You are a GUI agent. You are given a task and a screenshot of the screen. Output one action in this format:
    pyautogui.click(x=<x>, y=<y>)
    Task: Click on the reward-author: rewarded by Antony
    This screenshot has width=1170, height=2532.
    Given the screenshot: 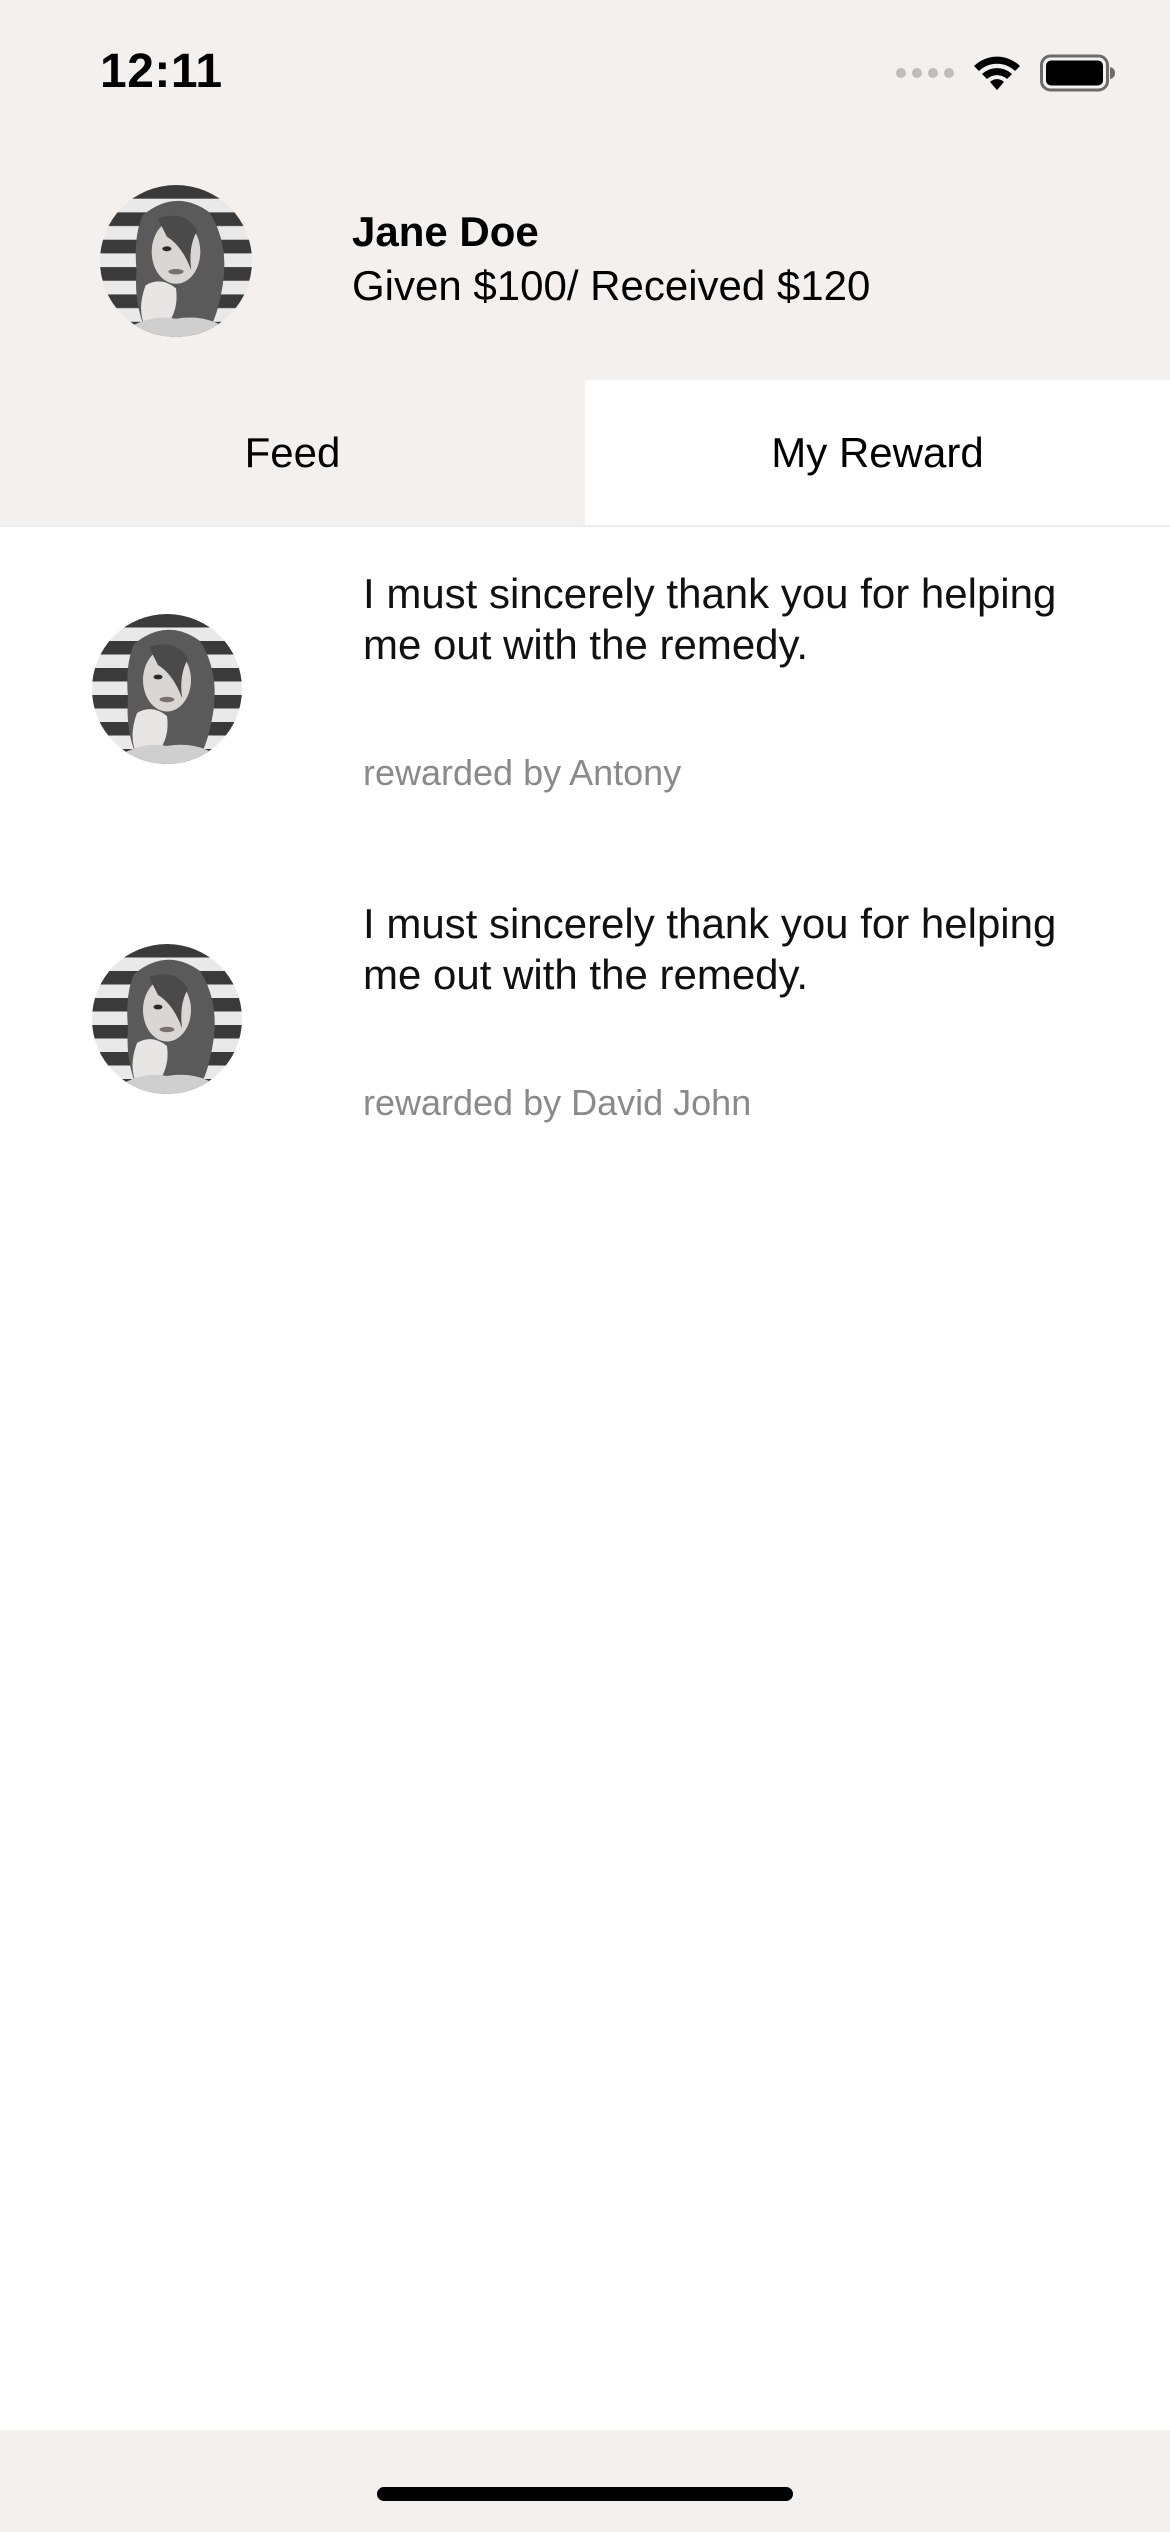 What is the action you would take?
    pyautogui.click(x=522, y=772)
    